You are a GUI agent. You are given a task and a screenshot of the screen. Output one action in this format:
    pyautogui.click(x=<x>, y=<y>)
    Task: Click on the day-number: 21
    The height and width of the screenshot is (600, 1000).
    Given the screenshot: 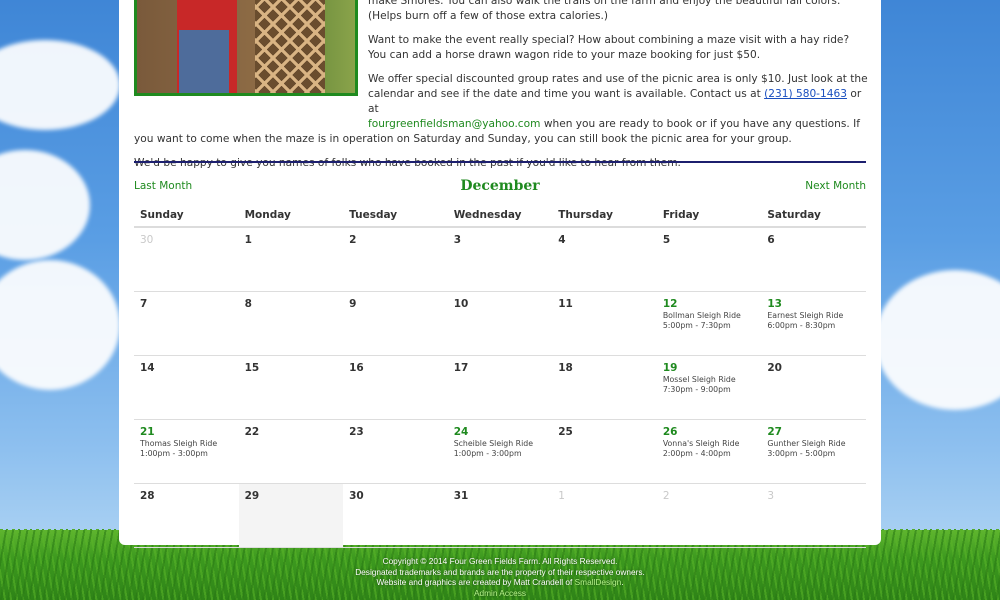 What is the action you would take?
    pyautogui.click(x=147, y=432)
    